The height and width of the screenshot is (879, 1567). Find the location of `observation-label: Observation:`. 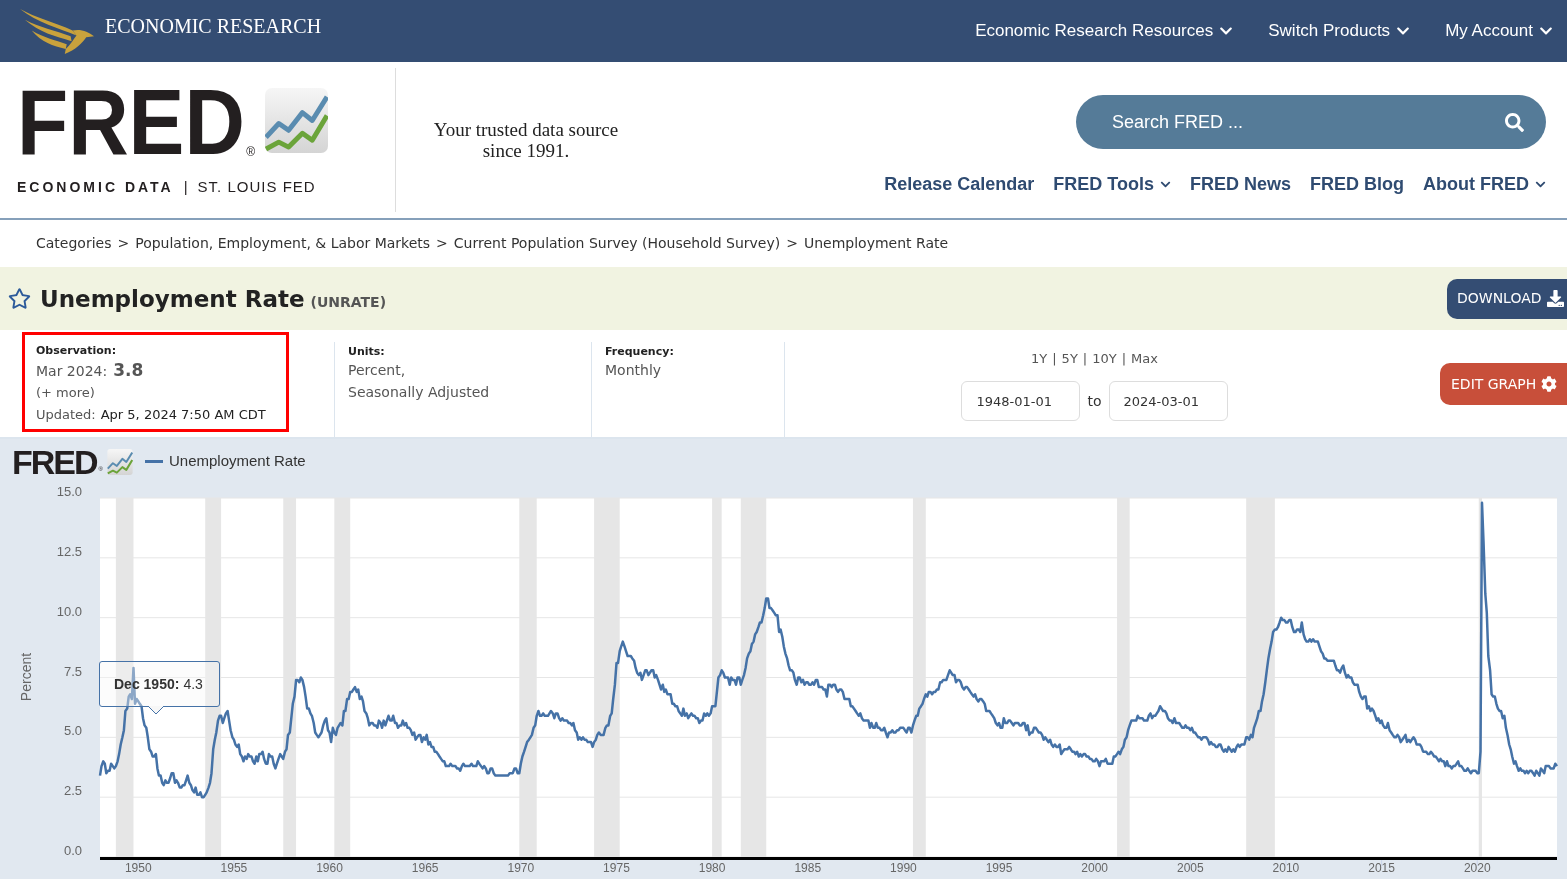

observation-label: Observation: is located at coordinates (76, 351).